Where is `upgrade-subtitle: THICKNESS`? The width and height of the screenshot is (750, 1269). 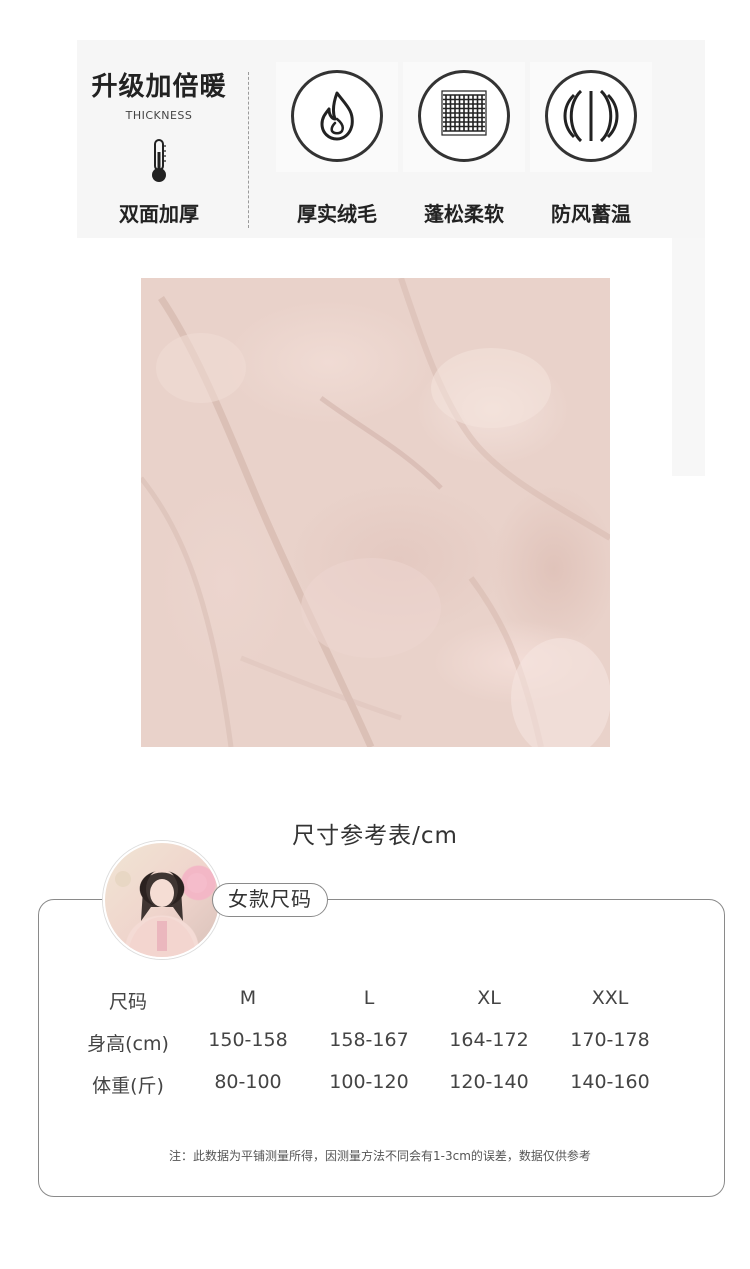 upgrade-subtitle: THICKNESS is located at coordinates (159, 115).